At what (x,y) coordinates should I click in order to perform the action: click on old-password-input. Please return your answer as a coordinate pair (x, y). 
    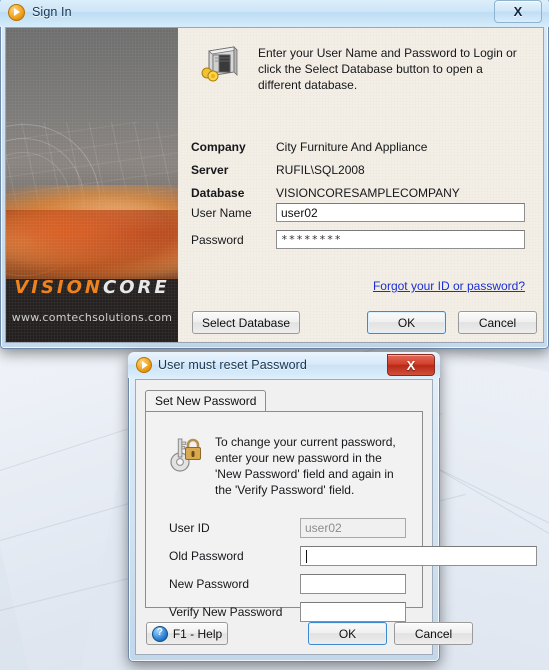
    Looking at the image, I should click on (418, 556).